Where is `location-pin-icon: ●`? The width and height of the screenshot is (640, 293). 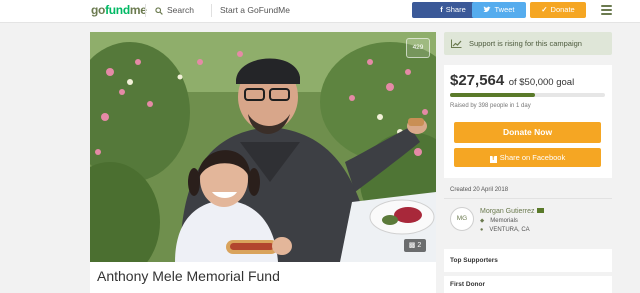
location-pin-icon: ● is located at coordinates (482, 230).